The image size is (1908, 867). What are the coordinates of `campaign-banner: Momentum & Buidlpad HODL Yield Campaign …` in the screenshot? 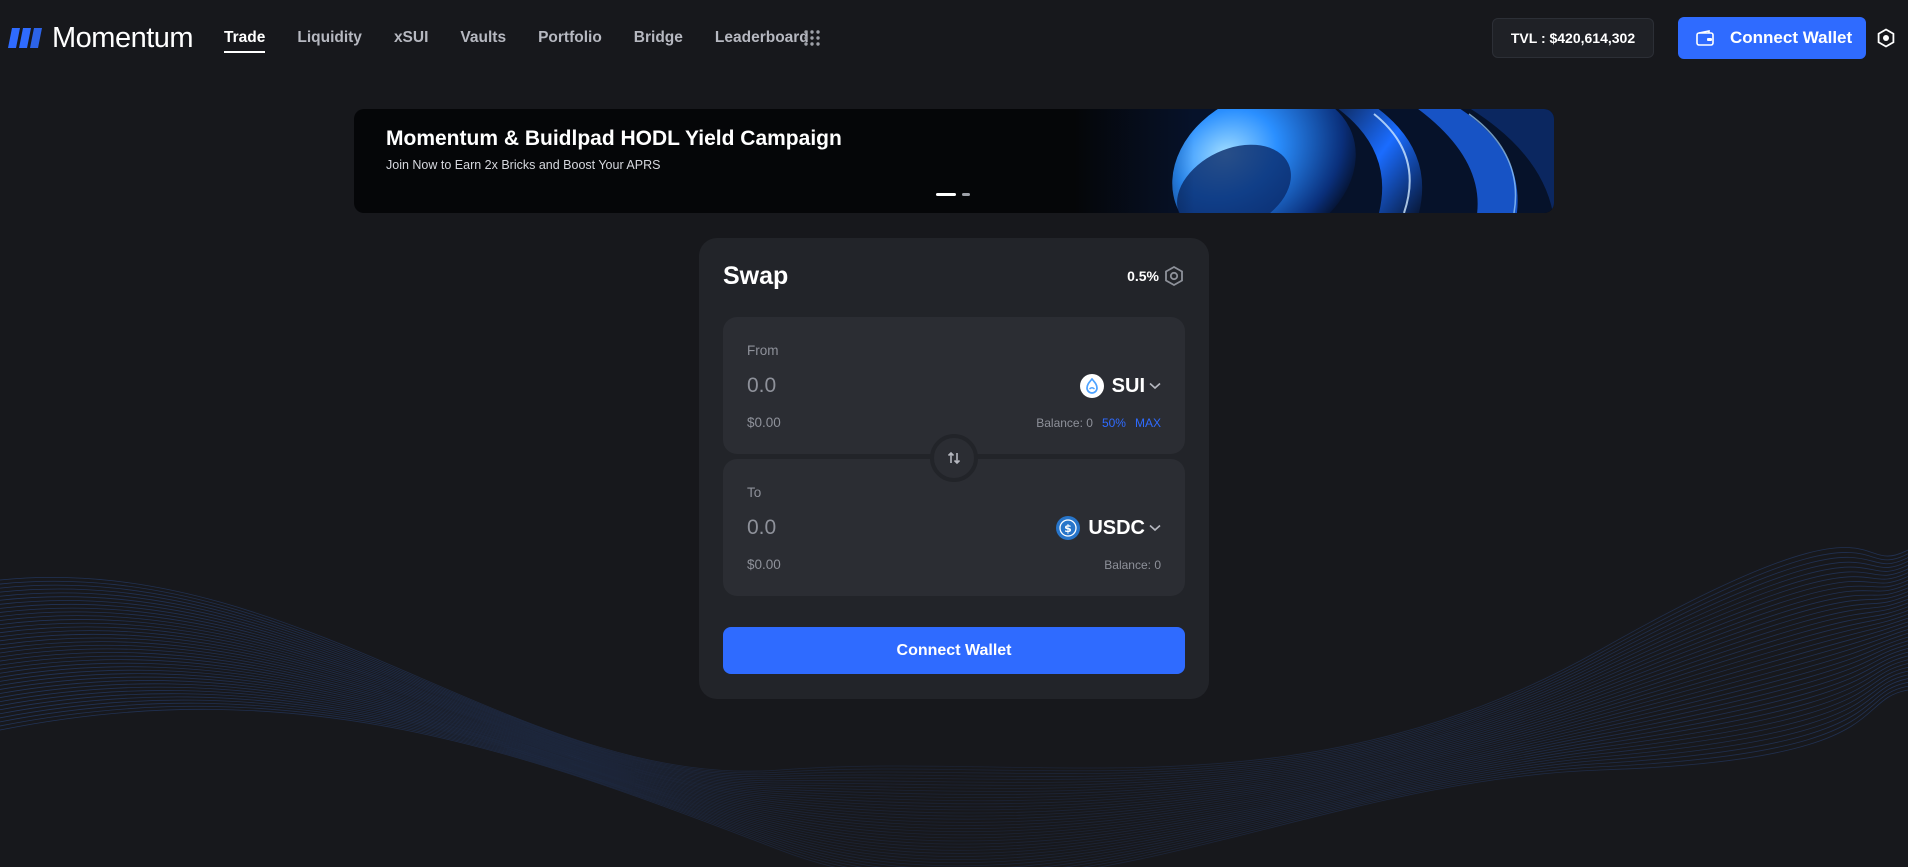 It's located at (954, 161).